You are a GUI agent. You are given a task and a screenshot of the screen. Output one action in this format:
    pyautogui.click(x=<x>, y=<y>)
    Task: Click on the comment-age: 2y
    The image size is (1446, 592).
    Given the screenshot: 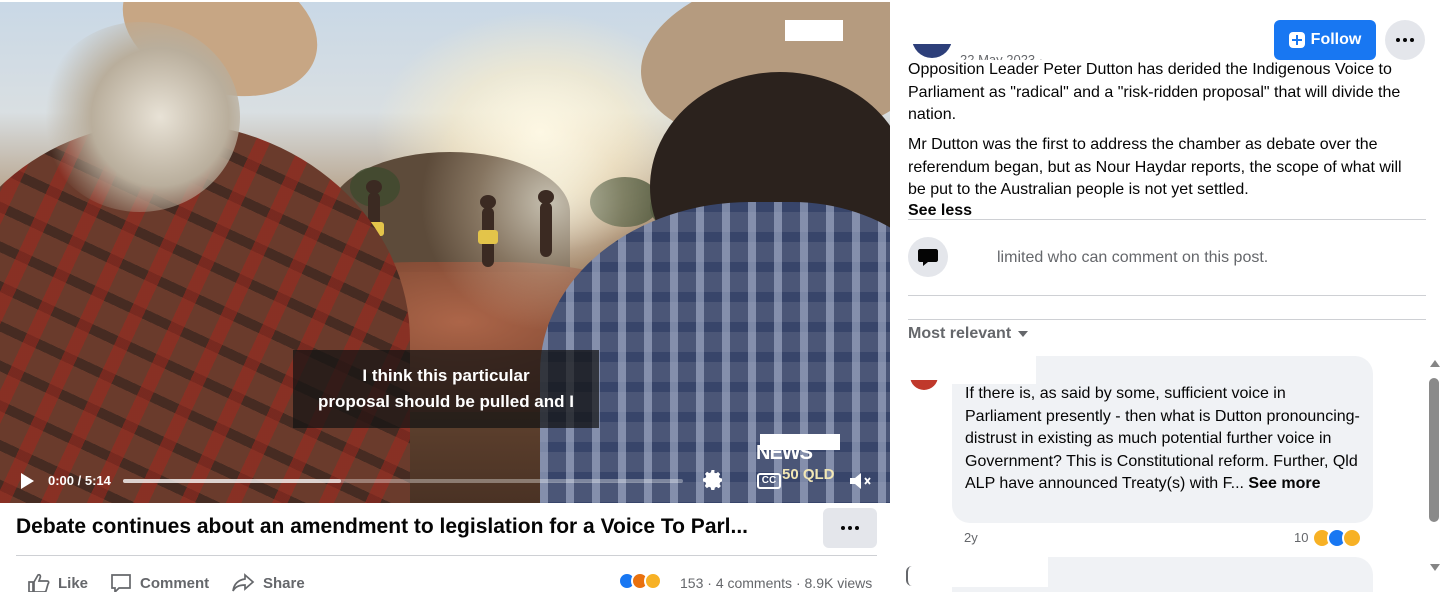 What is the action you would take?
    pyautogui.click(x=971, y=537)
    